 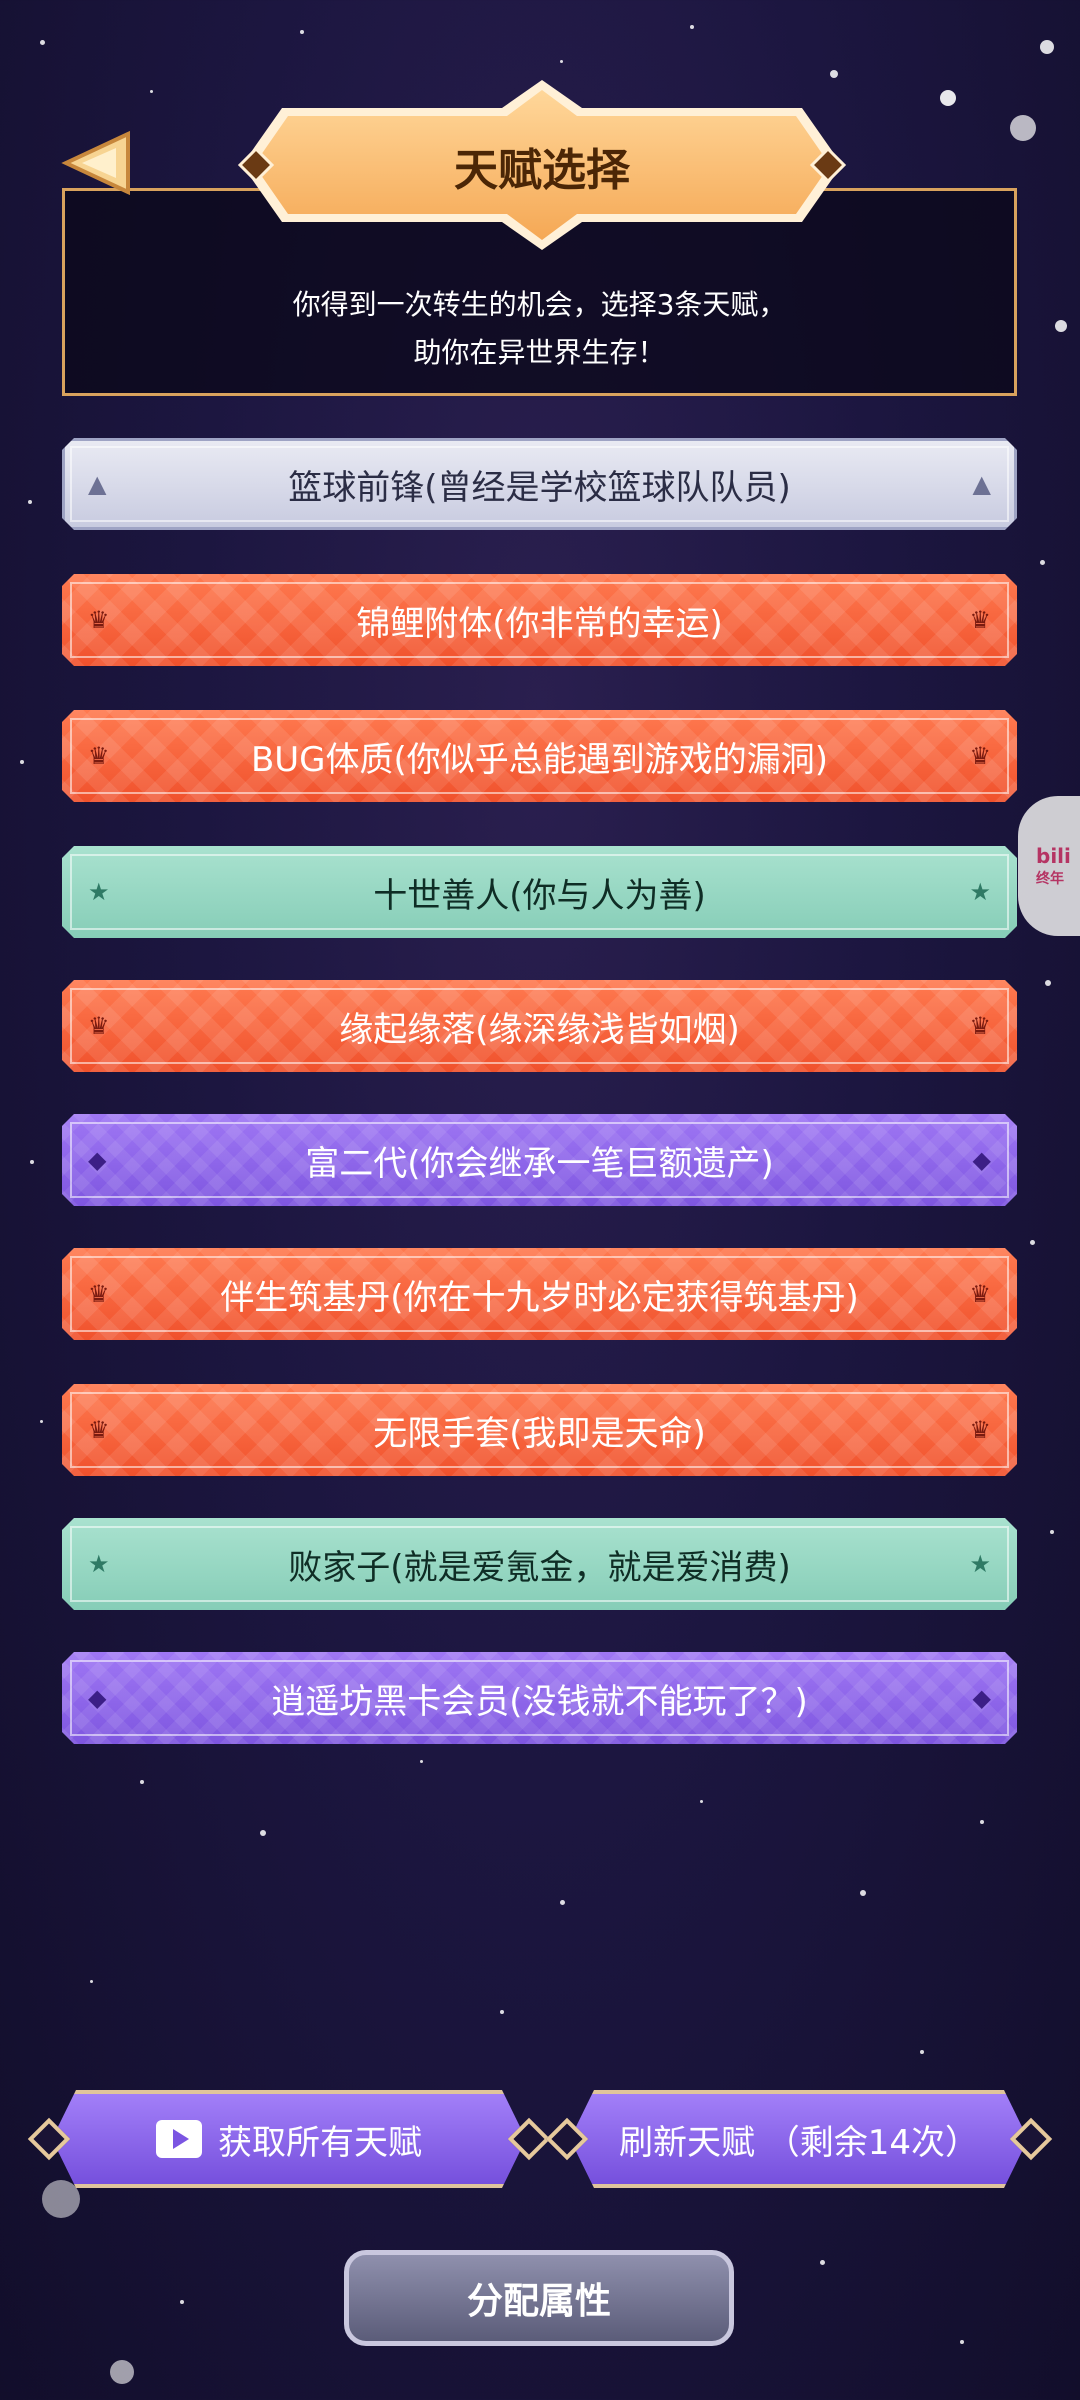 I want to click on back-arrow-icon, so click(x=96, y=163).